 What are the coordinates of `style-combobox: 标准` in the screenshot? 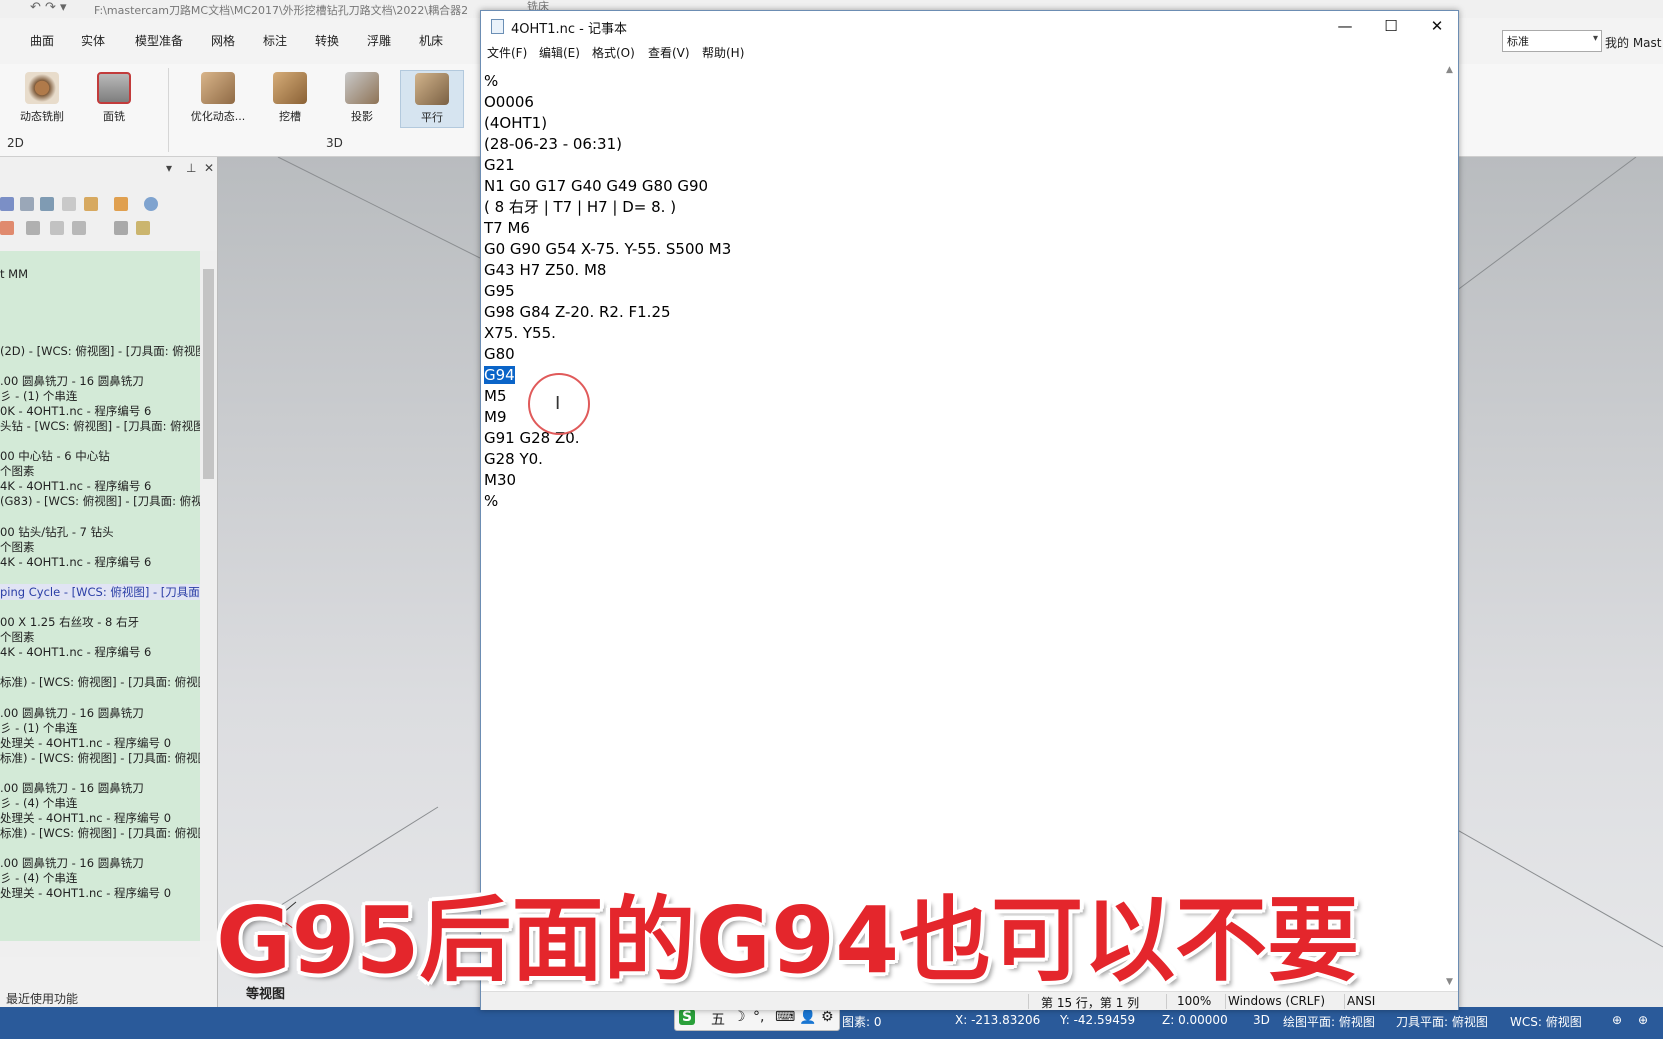 It's located at (1552, 41).